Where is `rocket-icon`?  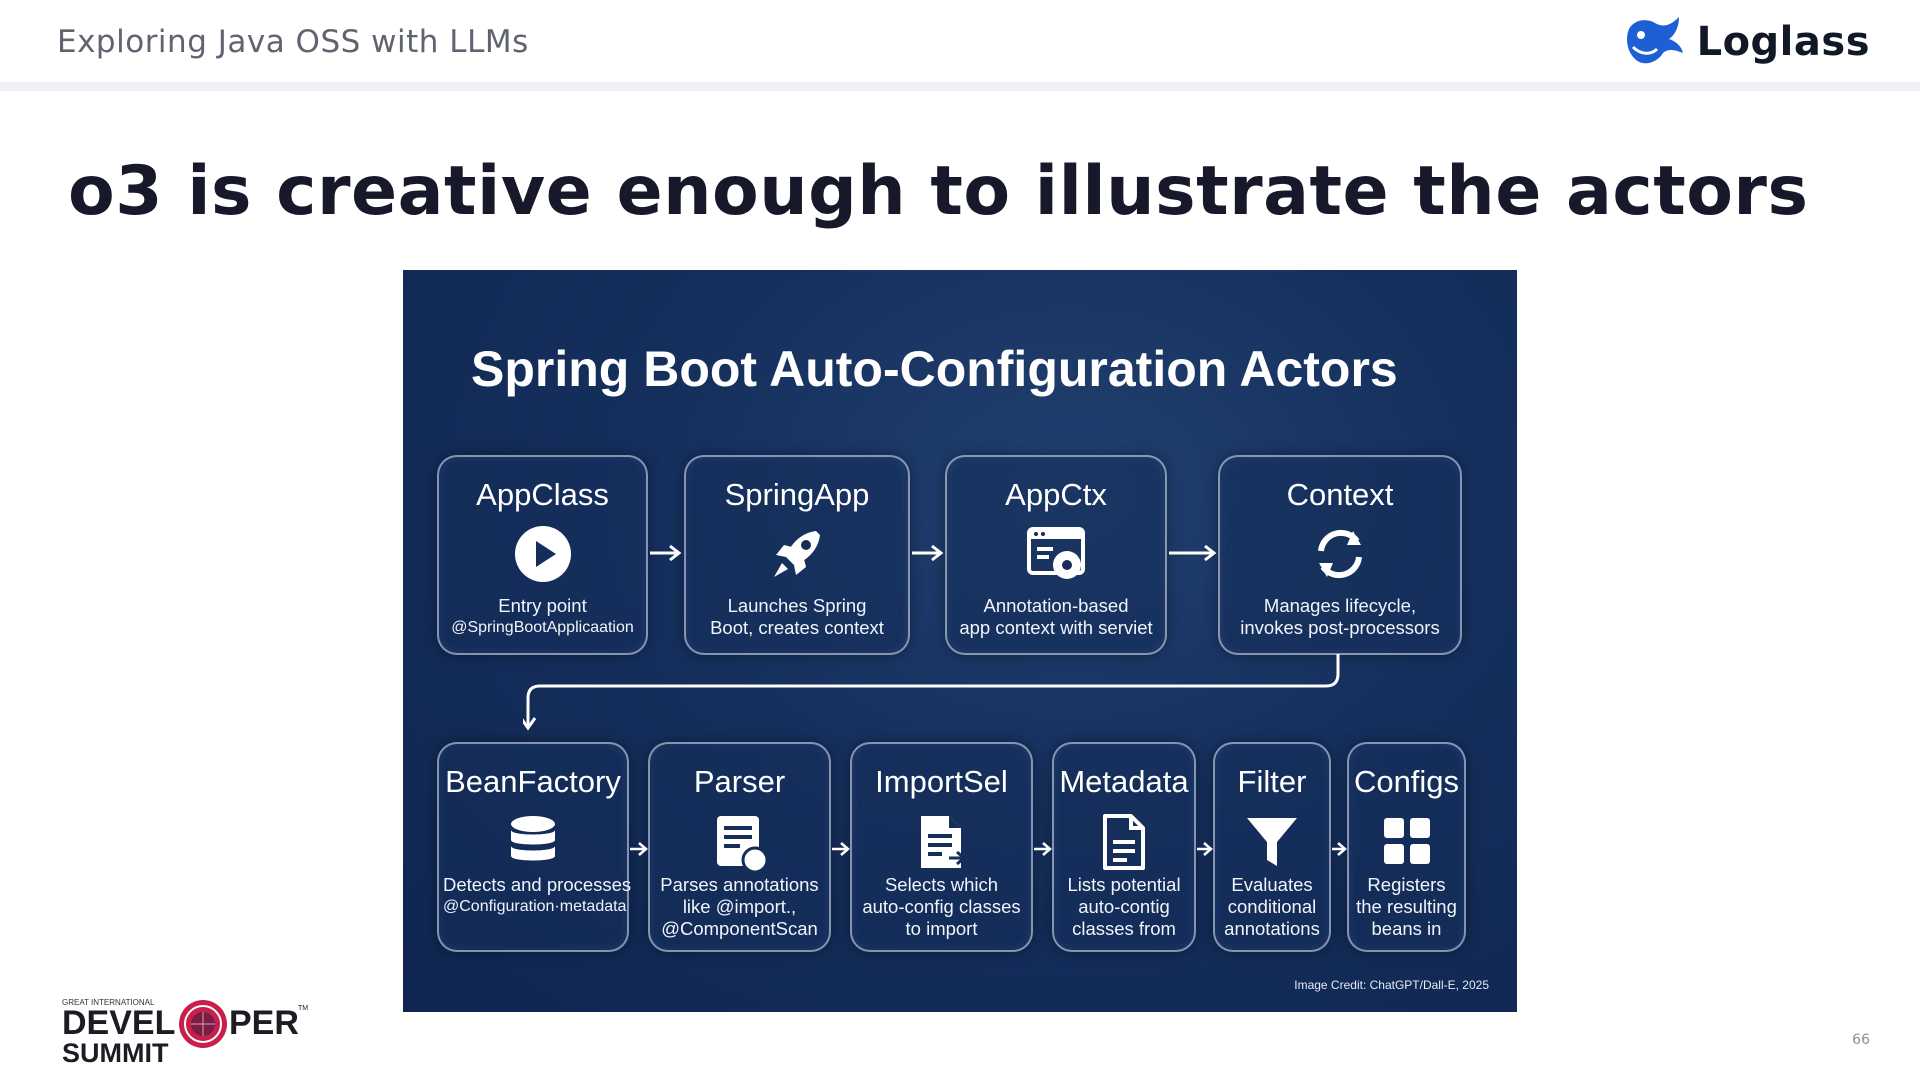
rocket-icon is located at coordinates (797, 554).